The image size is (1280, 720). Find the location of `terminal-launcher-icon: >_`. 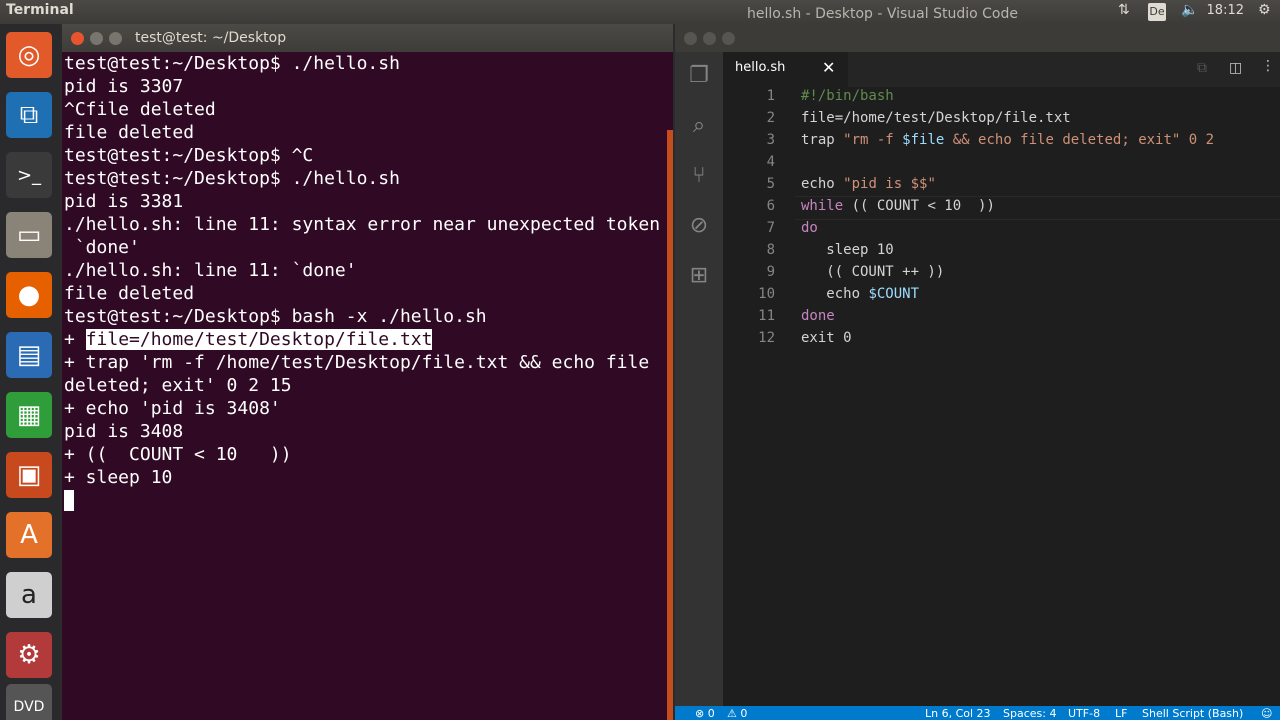

terminal-launcher-icon: >_ is located at coordinates (29, 175).